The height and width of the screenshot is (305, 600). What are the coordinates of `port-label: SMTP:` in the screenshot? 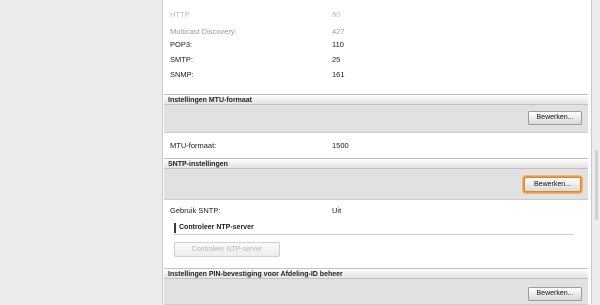 It's located at (181, 59).